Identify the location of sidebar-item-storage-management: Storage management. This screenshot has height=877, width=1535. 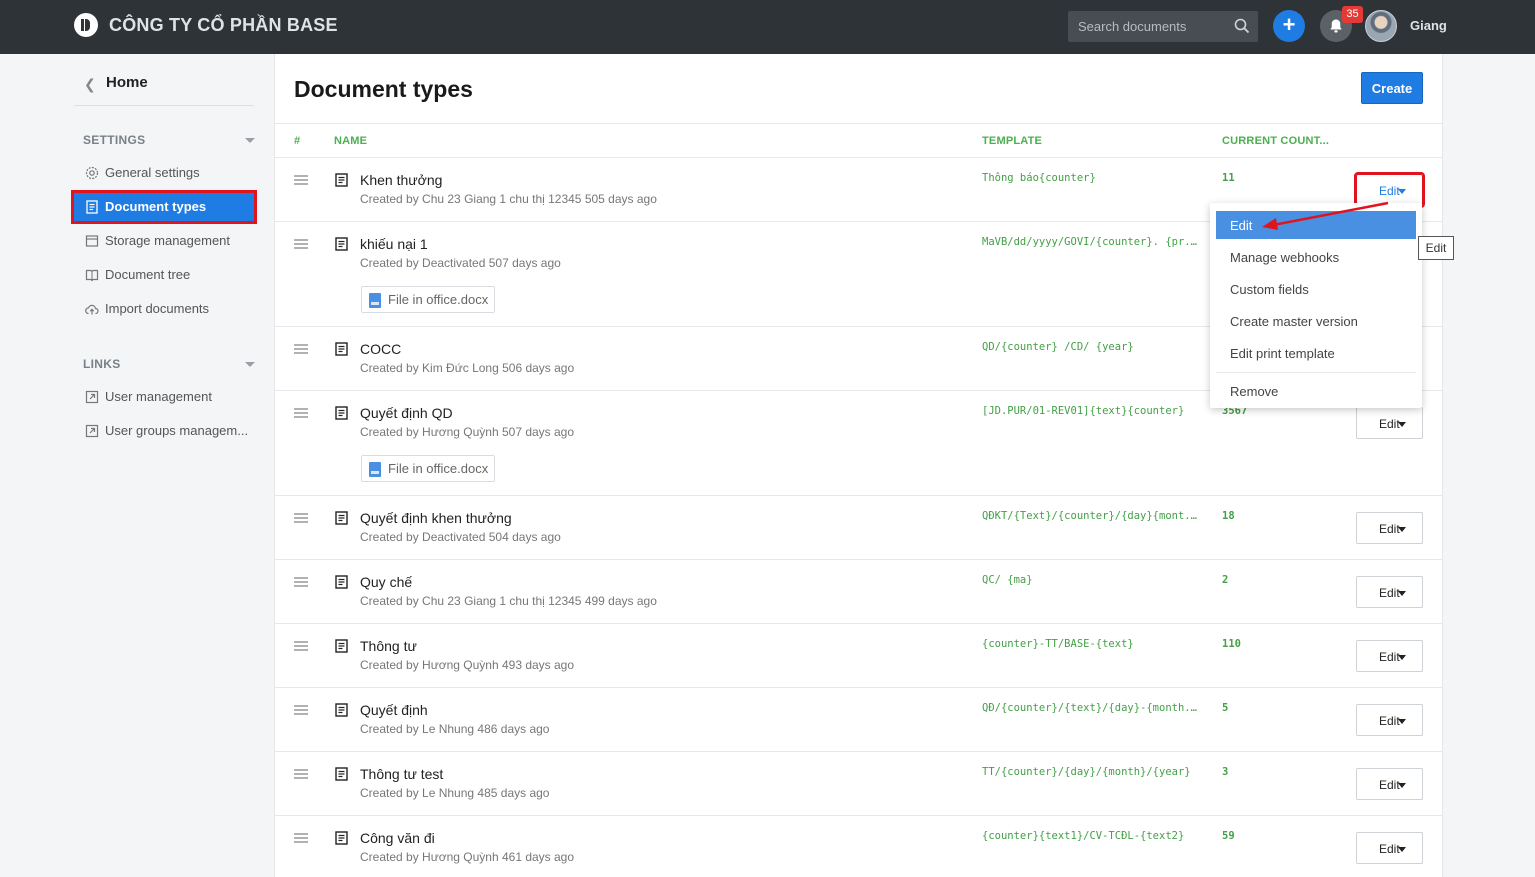
(164, 241).